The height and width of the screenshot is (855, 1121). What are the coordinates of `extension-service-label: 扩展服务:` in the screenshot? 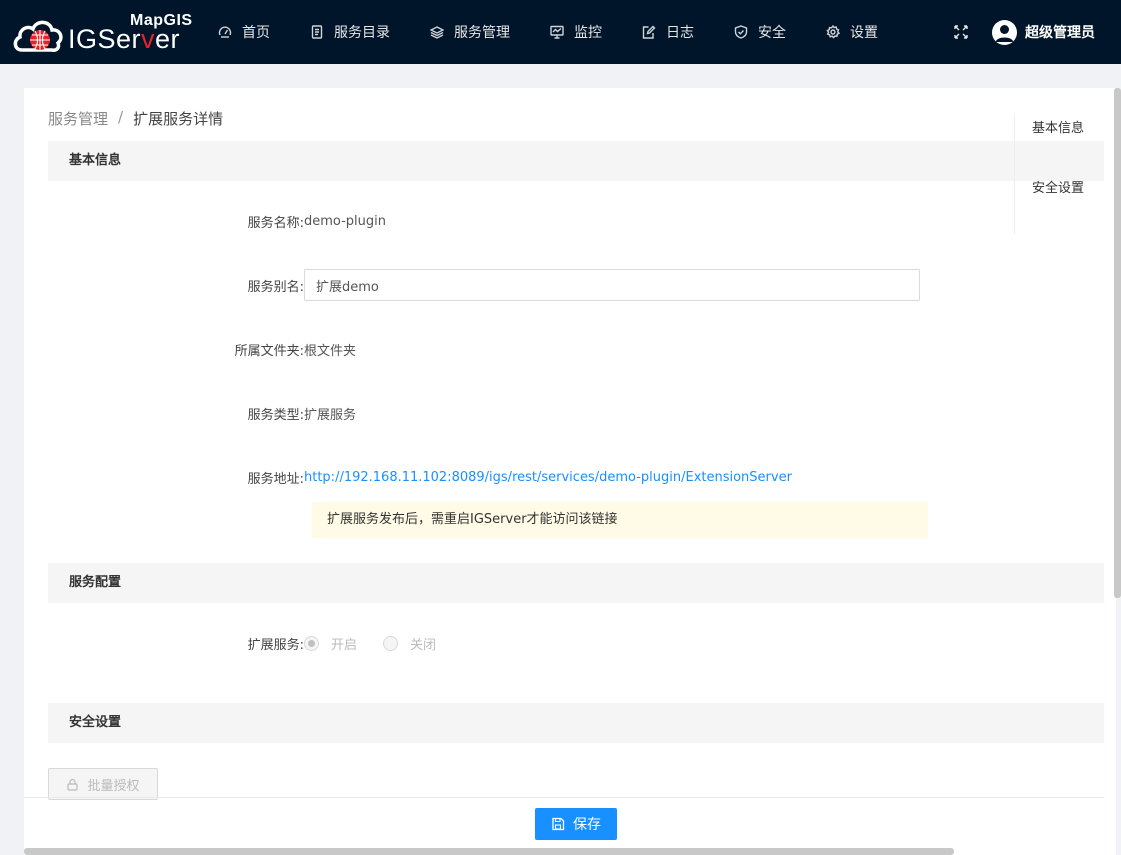 It's located at (275, 645).